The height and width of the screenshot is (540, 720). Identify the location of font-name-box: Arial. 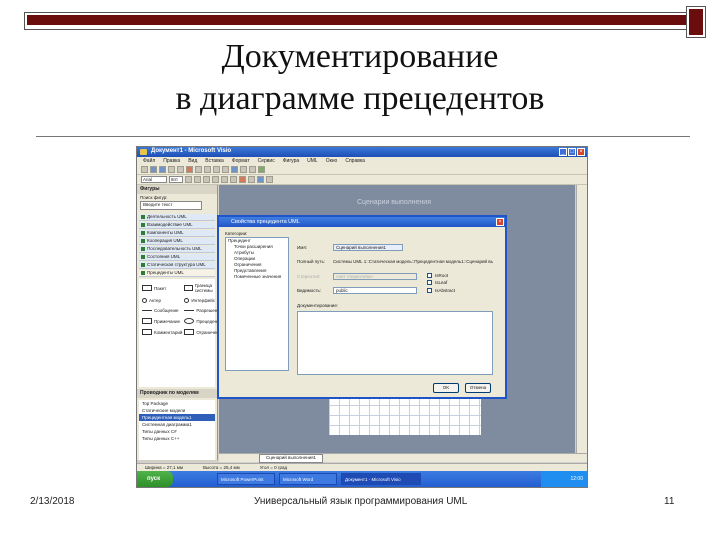
(154, 179).